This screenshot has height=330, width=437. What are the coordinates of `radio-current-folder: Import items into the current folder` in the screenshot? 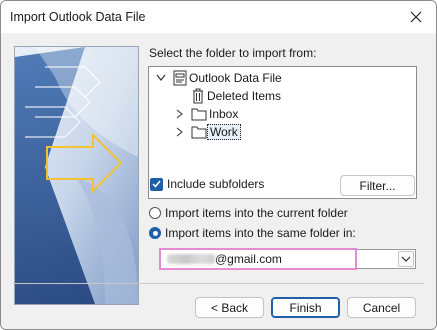 It's located at (248, 213).